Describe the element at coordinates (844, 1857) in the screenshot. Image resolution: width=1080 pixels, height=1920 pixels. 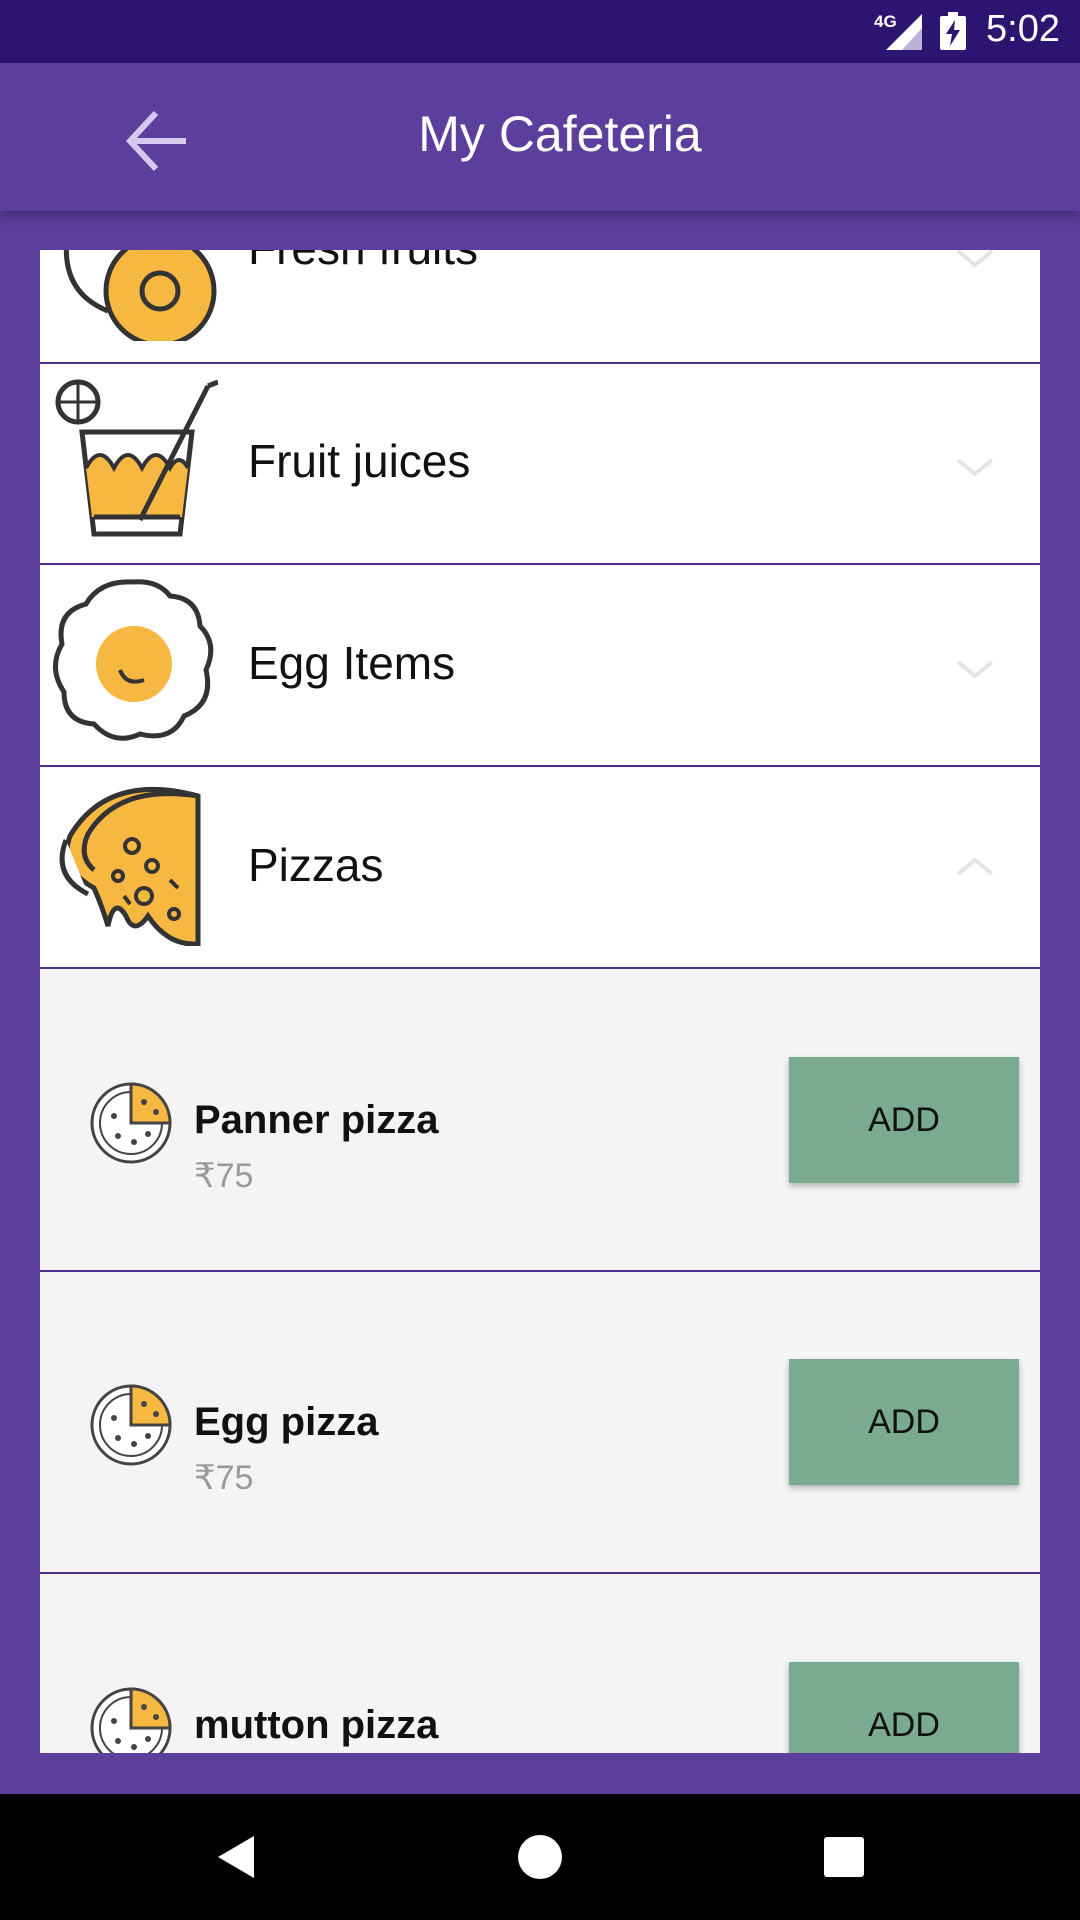
I see `nav-recents-icon` at that location.